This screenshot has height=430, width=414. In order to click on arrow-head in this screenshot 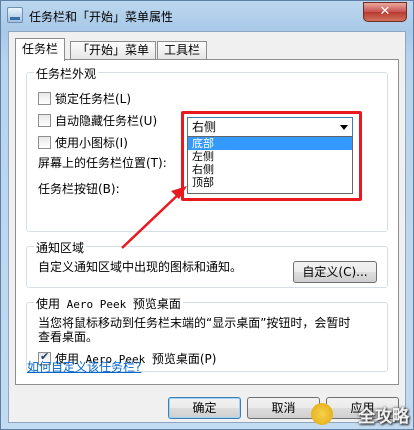, I will do `click(179, 192)`.